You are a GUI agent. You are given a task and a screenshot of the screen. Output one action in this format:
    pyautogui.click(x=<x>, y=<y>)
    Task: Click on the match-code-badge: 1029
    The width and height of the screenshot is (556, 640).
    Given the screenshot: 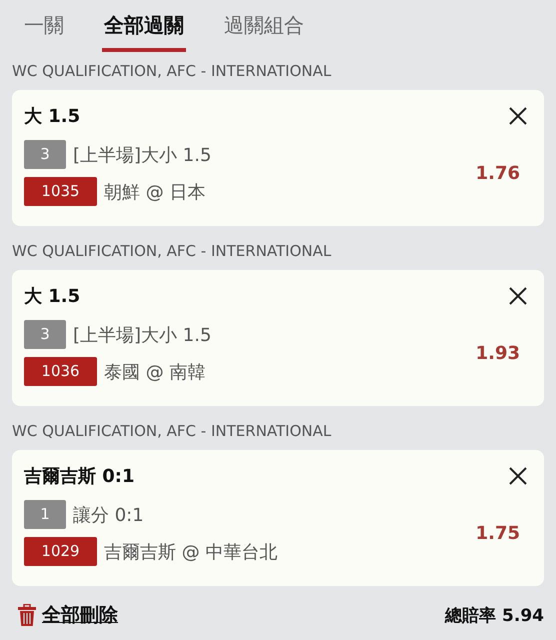 What is the action you would take?
    pyautogui.click(x=60, y=551)
    